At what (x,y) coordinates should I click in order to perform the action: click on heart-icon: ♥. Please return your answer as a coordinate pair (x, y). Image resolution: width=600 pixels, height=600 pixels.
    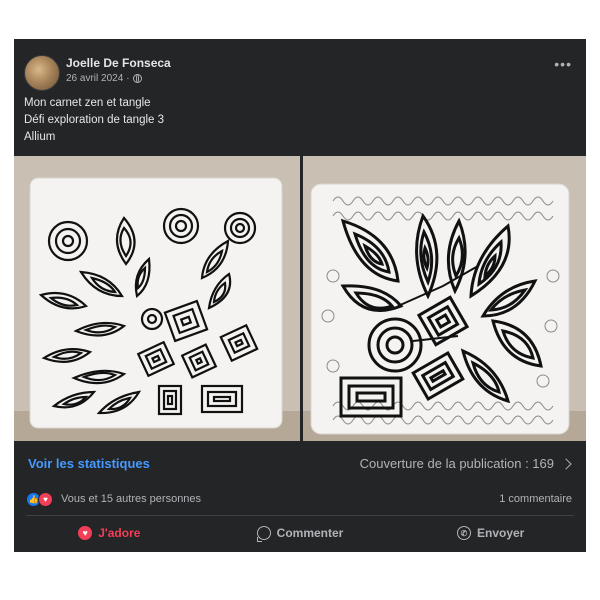
    Looking at the image, I should click on (85, 533).